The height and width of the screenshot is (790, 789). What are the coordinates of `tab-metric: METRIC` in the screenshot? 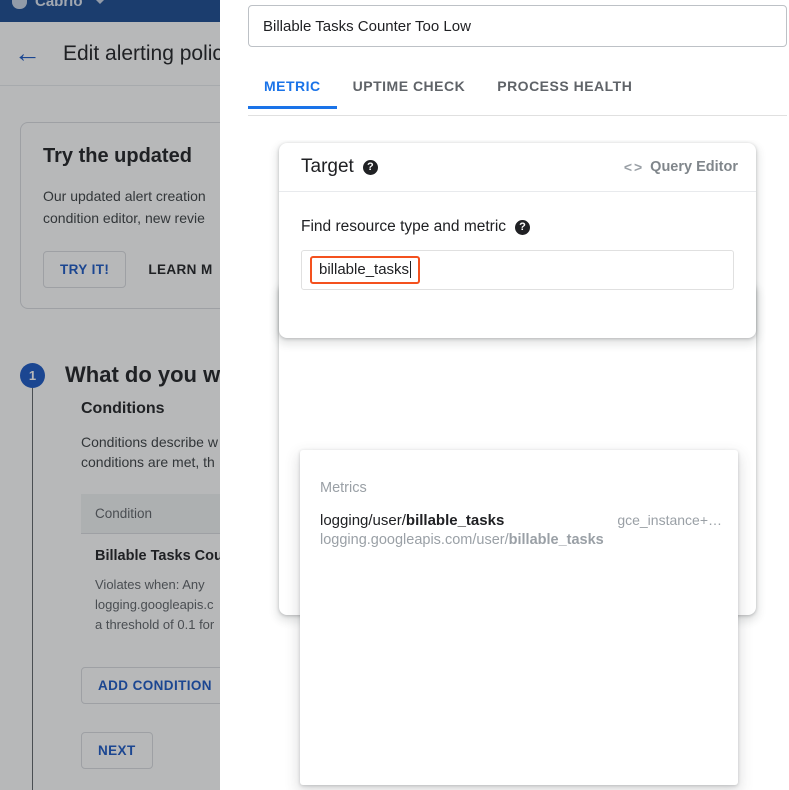 It's located at (292, 90).